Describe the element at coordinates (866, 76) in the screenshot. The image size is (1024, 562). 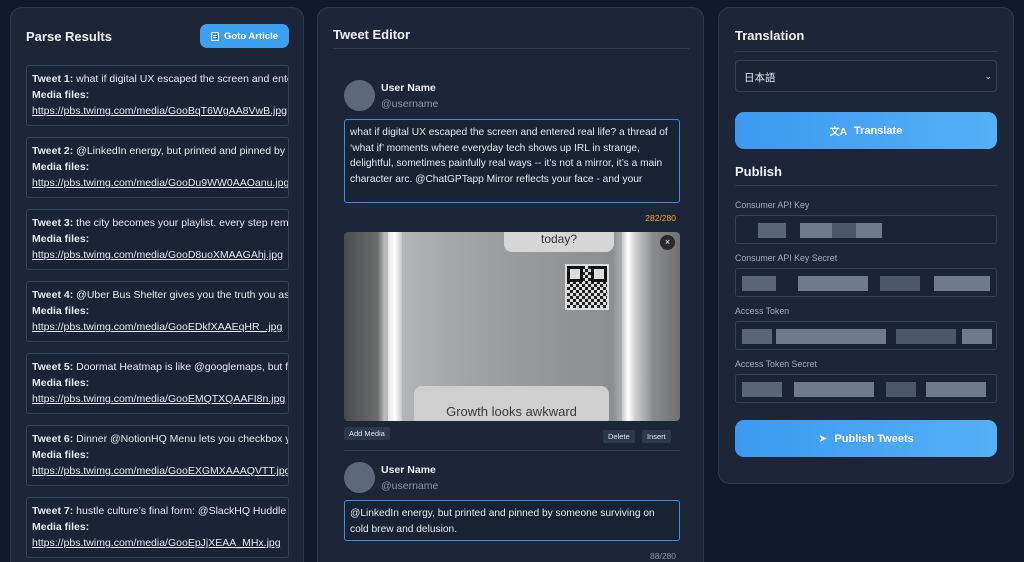
I see `language-select: 日本語 ⌄` at that location.